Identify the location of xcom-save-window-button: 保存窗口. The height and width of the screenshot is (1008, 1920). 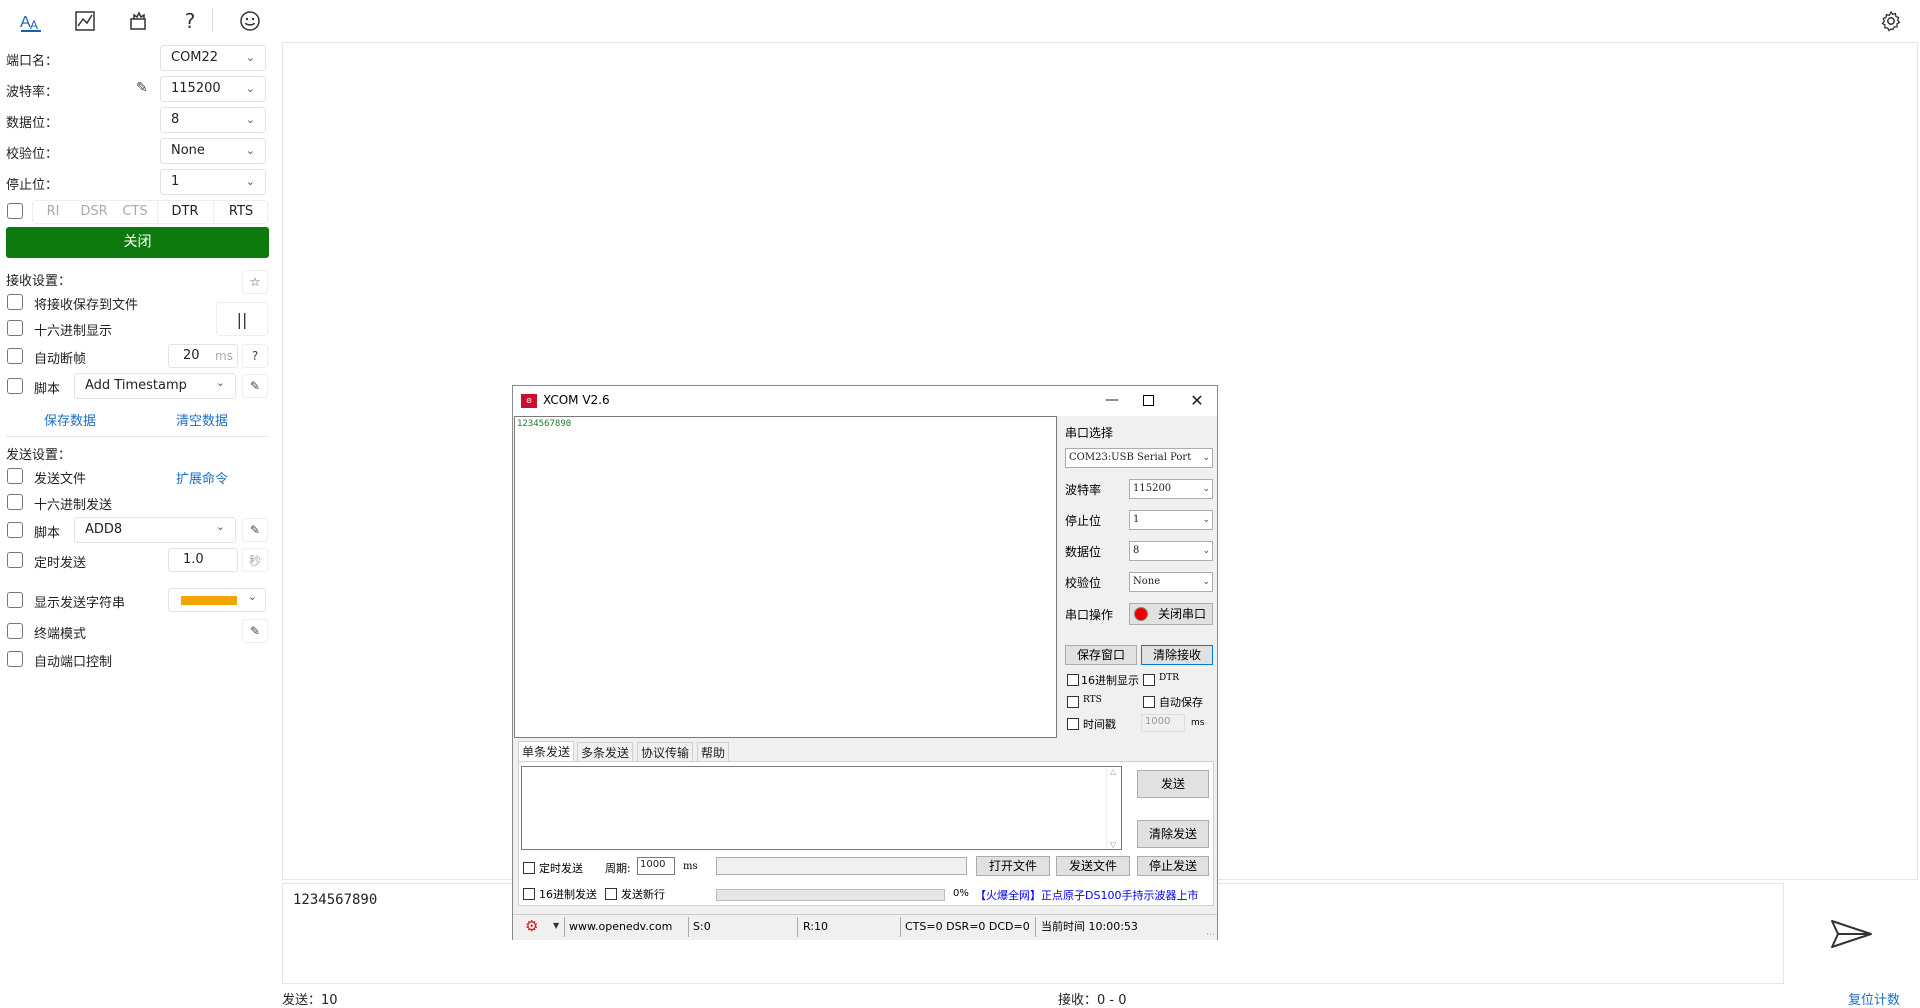
(1101, 655).